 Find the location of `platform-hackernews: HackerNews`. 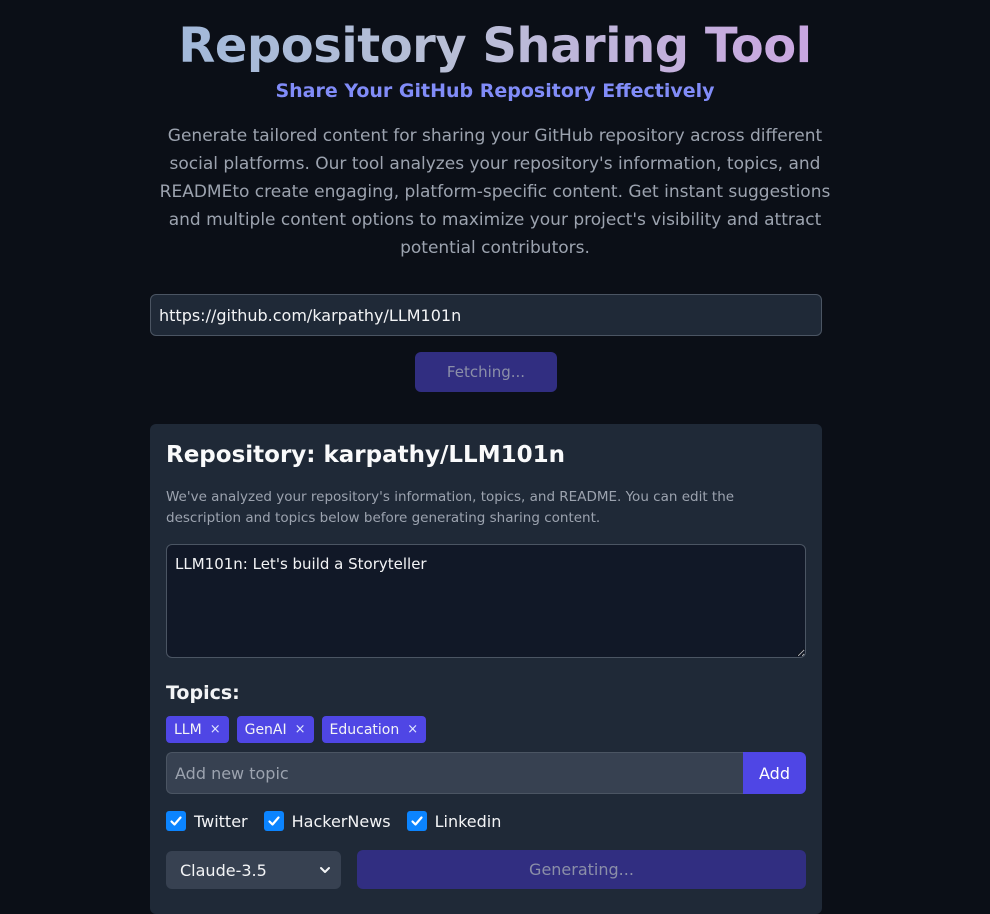

platform-hackernews: HackerNews is located at coordinates (327, 821).